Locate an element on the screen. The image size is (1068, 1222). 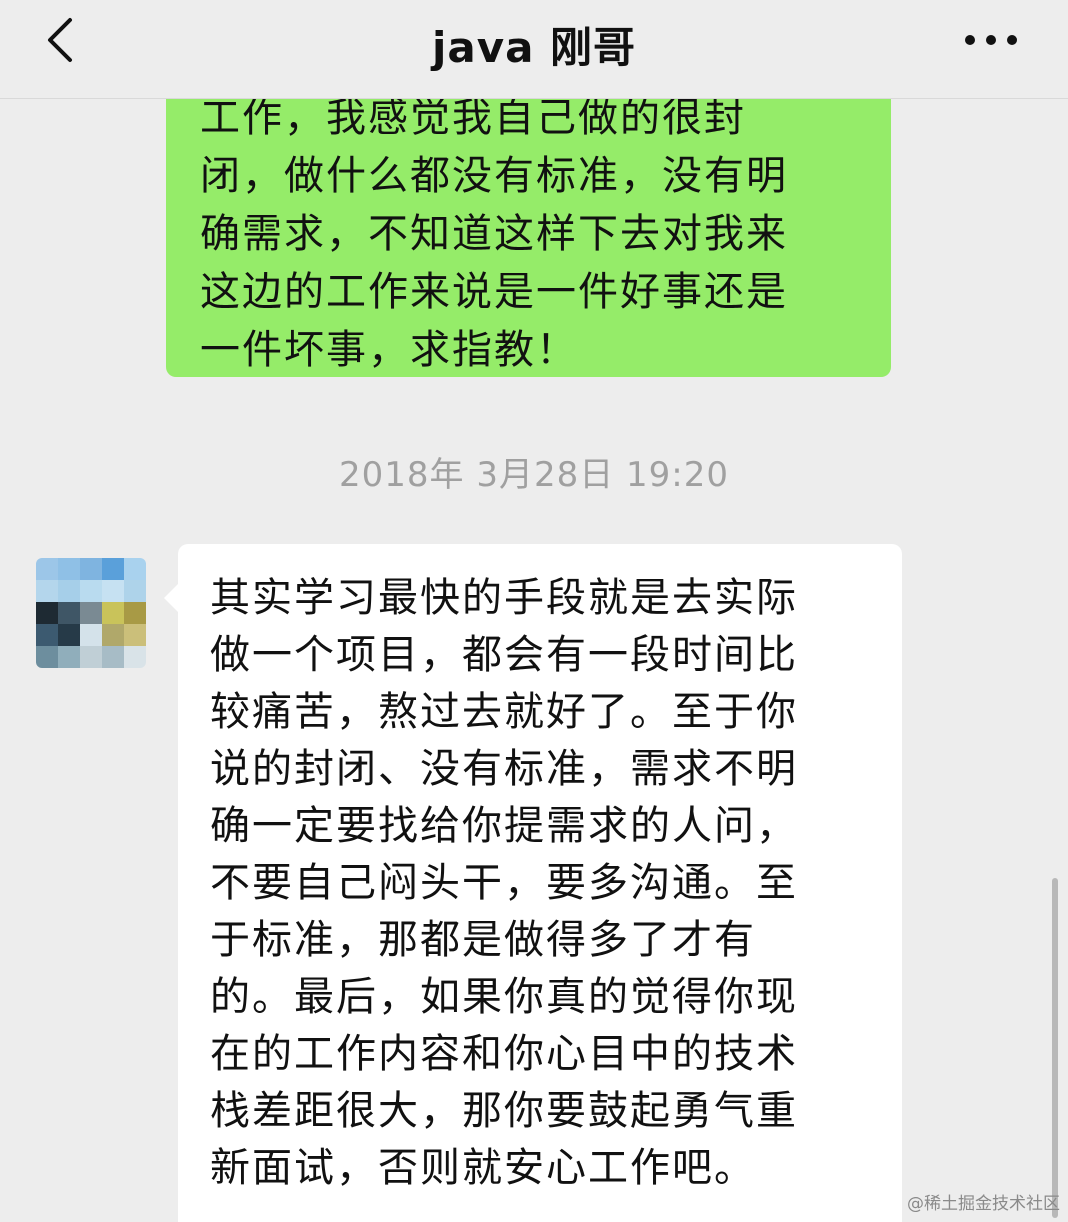
message-line: 确一定要找给你提需求的人问， is located at coordinates (504, 826).